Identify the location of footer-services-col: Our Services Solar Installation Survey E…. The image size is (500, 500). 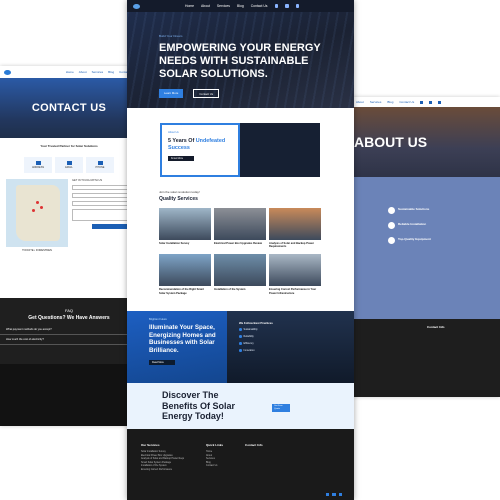
(163, 457).